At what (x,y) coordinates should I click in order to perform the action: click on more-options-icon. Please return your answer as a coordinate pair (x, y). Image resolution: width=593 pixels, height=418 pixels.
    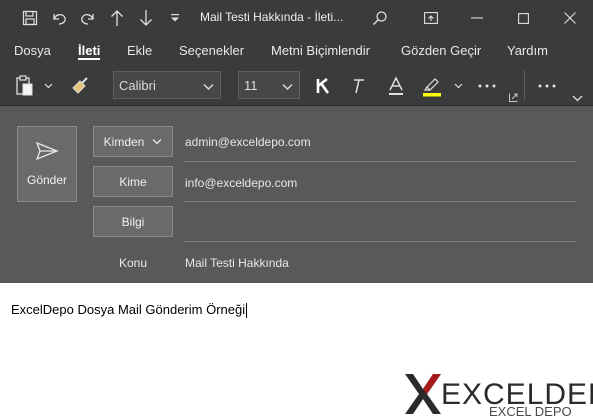
    Looking at the image, I should click on (487, 86).